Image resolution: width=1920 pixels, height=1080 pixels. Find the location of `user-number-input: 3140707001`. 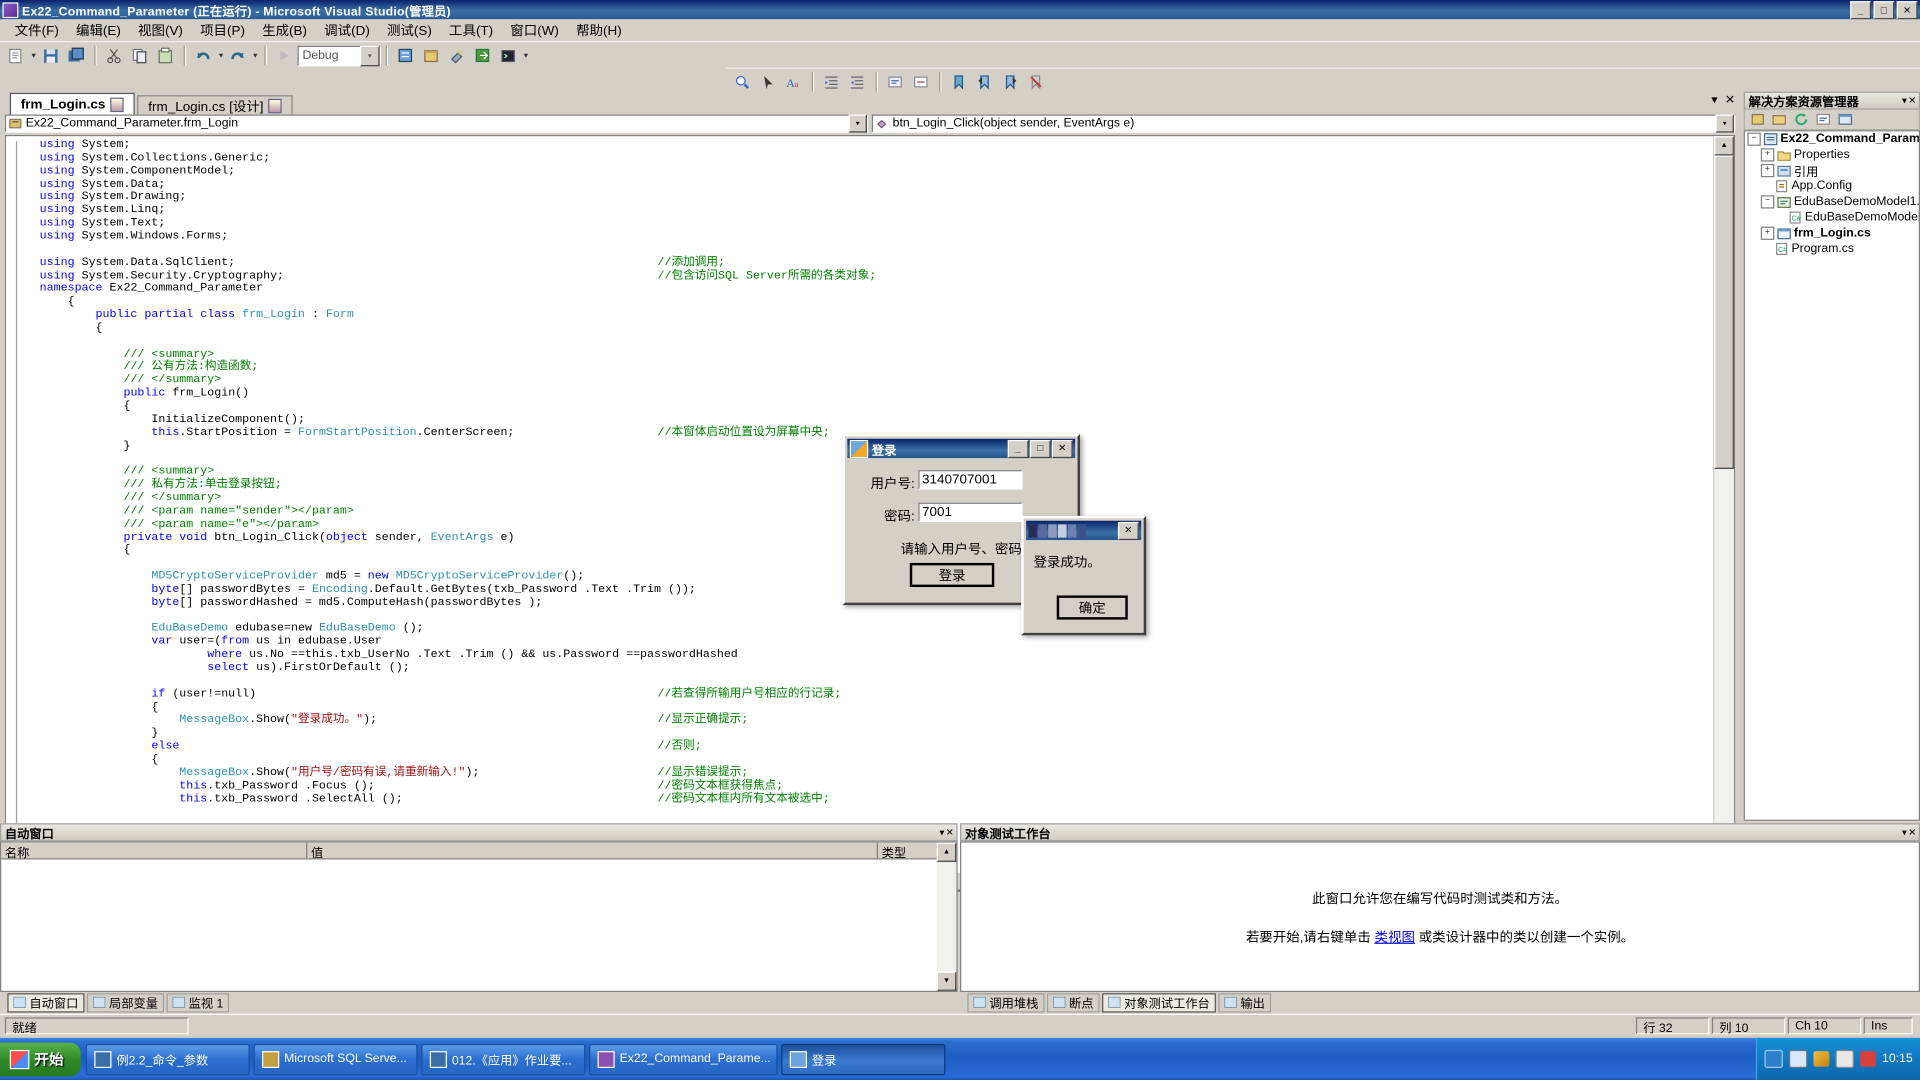

user-number-input: 3140707001 is located at coordinates (970, 480).